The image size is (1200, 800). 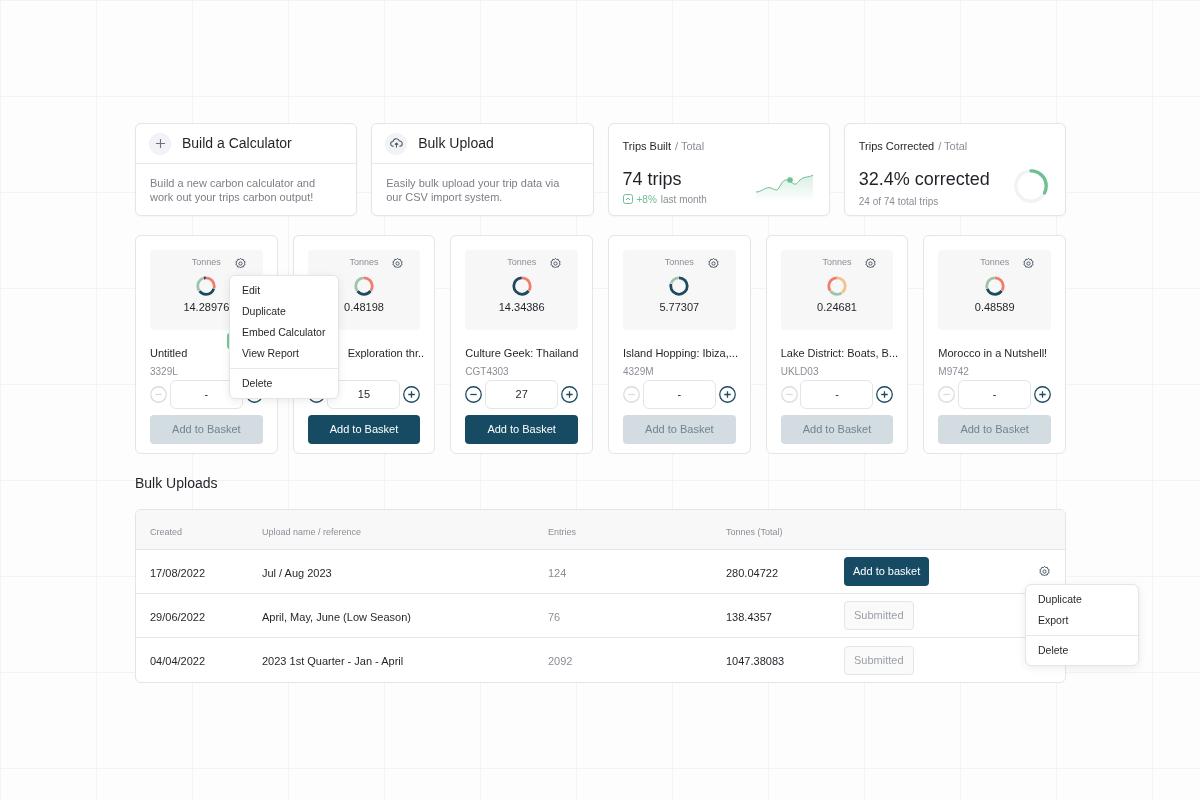 I want to click on stat-note: 24 of 74 total trips, so click(x=899, y=201).